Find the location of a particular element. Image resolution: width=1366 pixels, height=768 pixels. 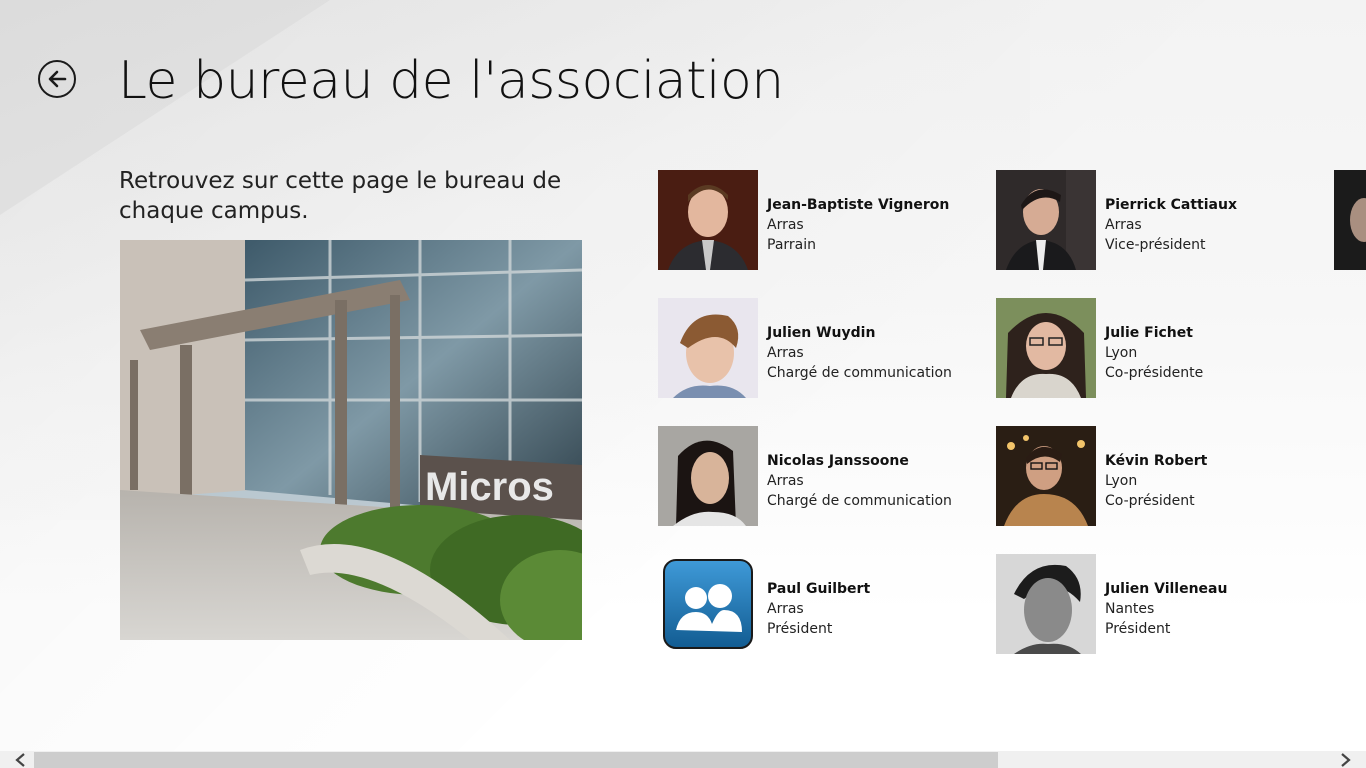

member-role: Vice-président is located at coordinates (1155, 245).